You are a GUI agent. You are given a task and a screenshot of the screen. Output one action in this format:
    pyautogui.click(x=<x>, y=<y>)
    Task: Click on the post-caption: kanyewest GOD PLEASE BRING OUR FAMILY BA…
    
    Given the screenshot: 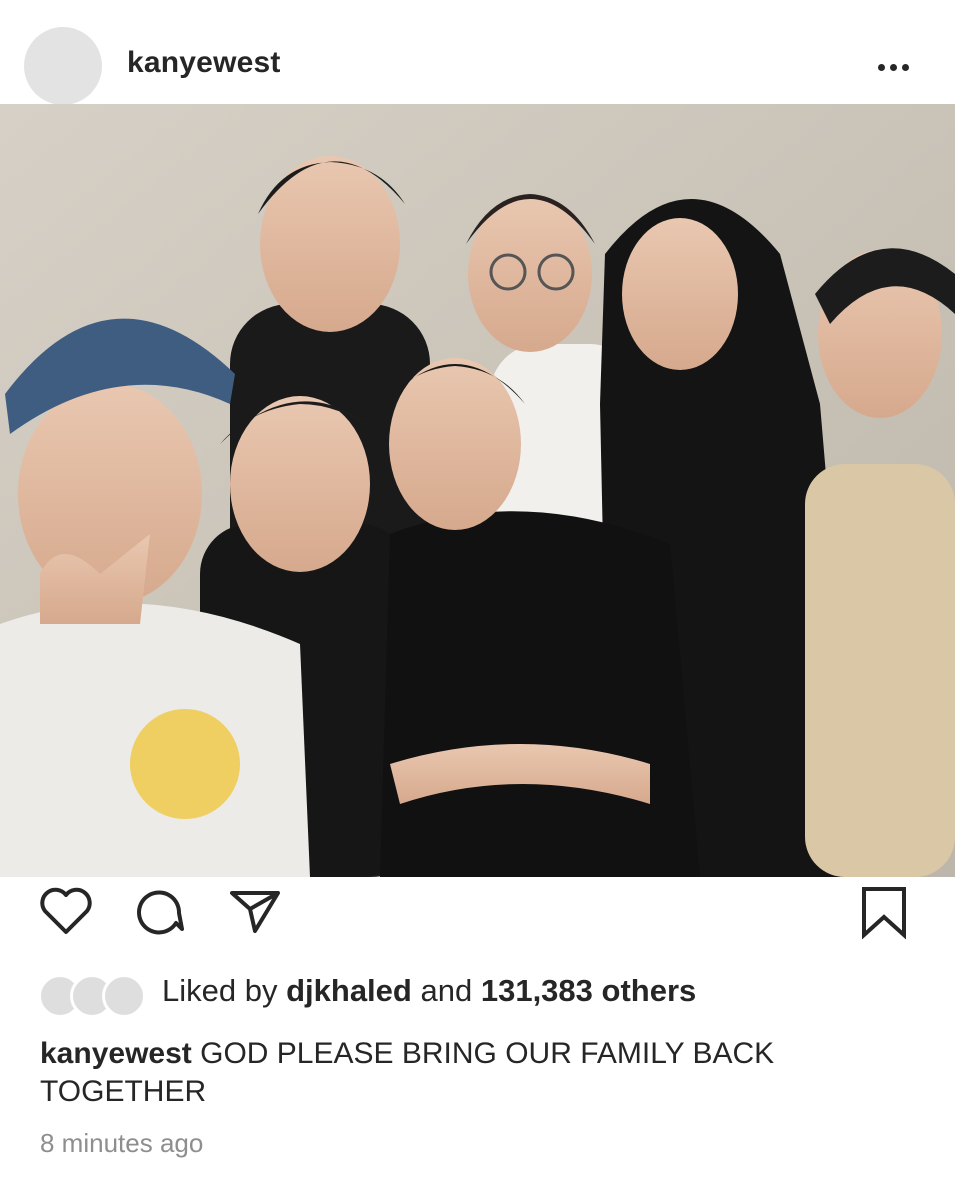 What is the action you would take?
    pyautogui.click(x=480, y=1073)
    